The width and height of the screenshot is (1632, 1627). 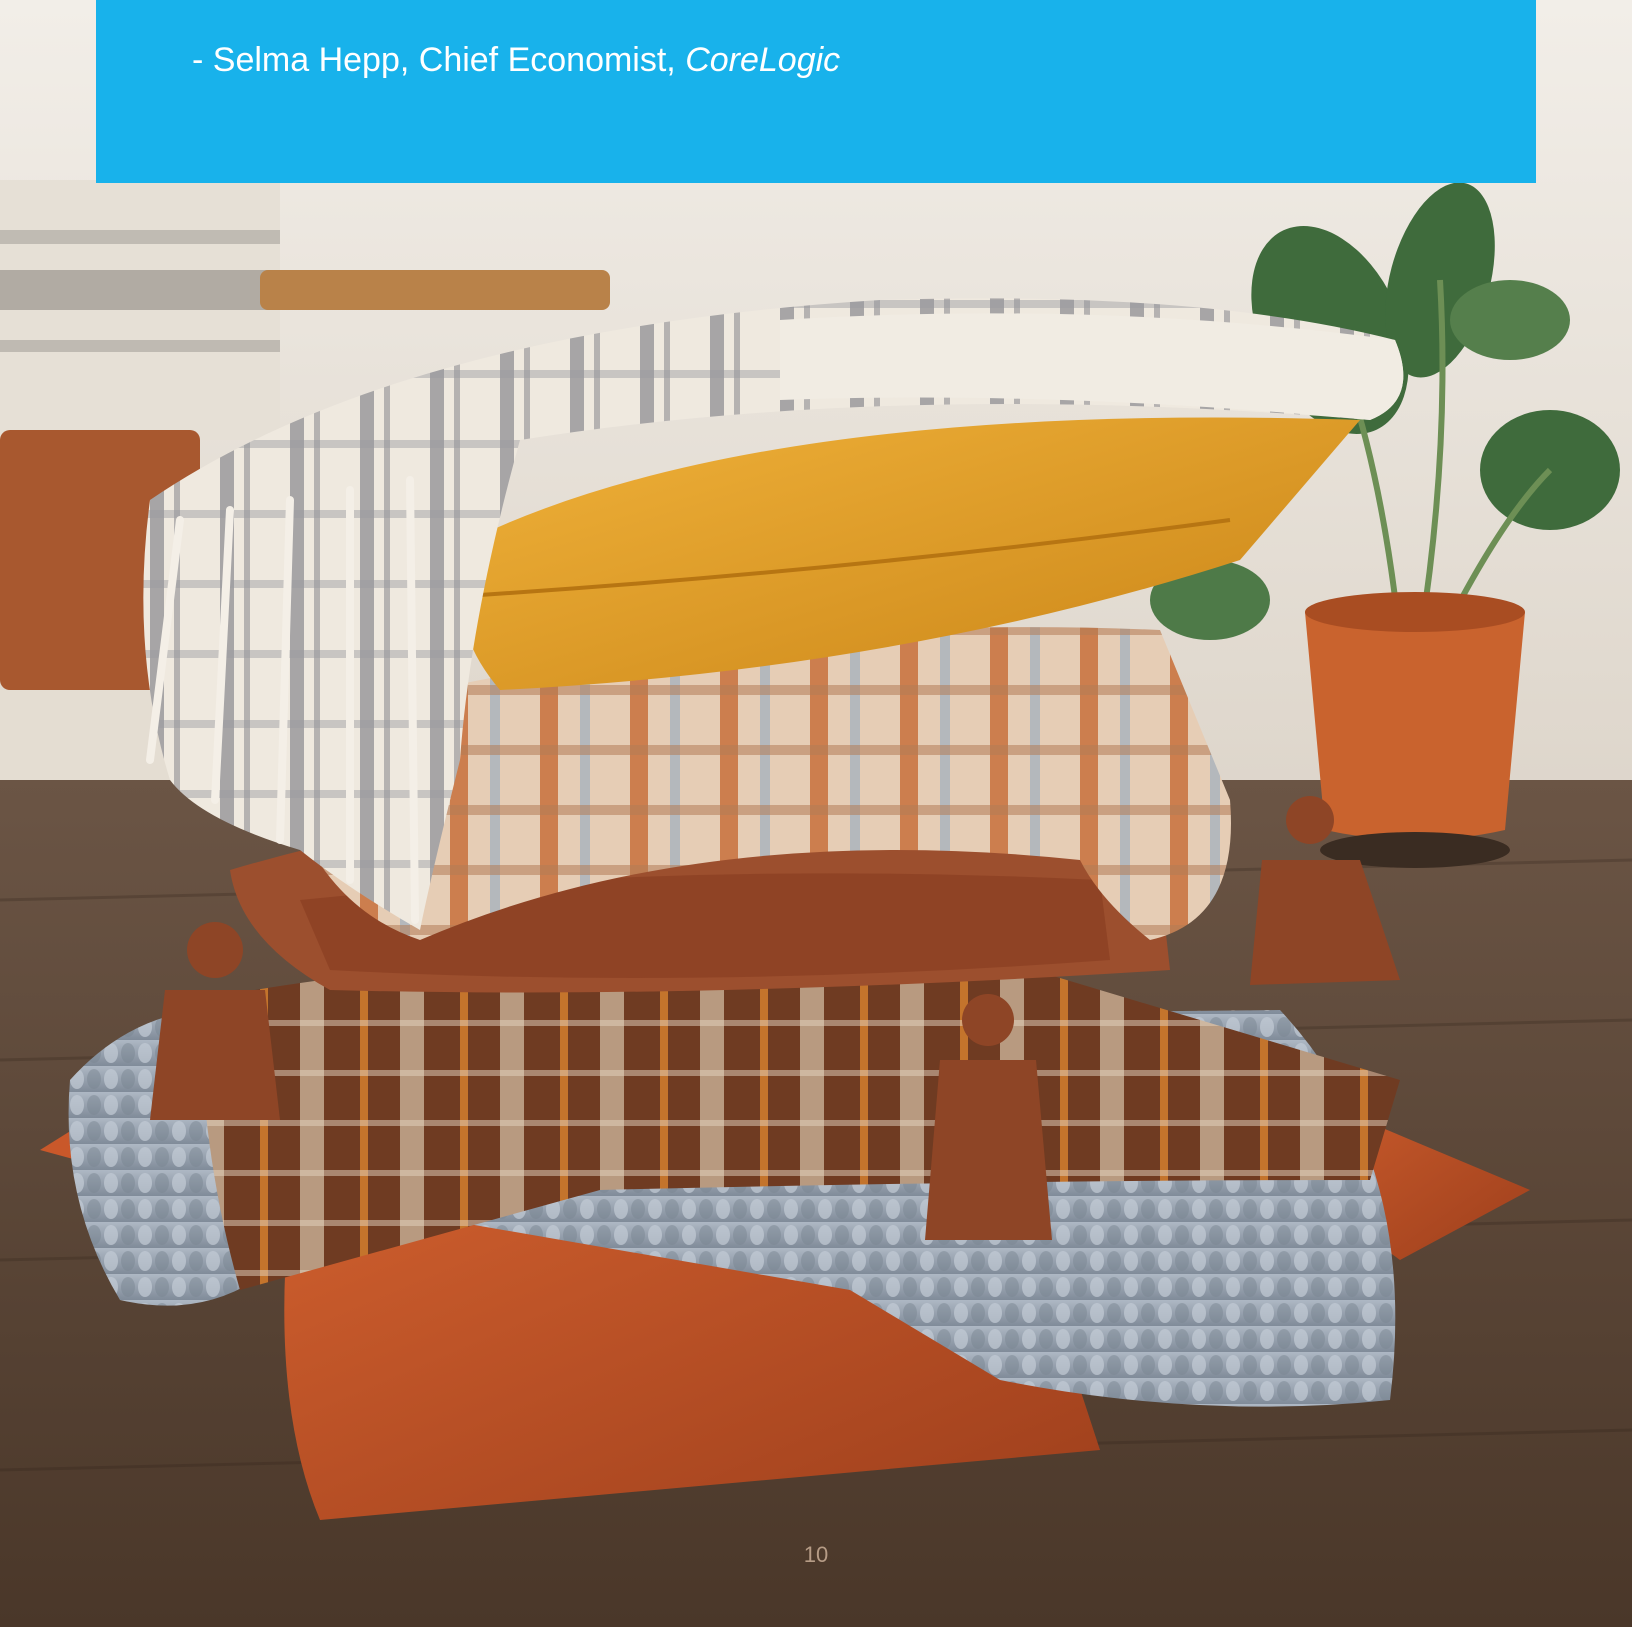 I want to click on quote-box, so click(x=816, y=91).